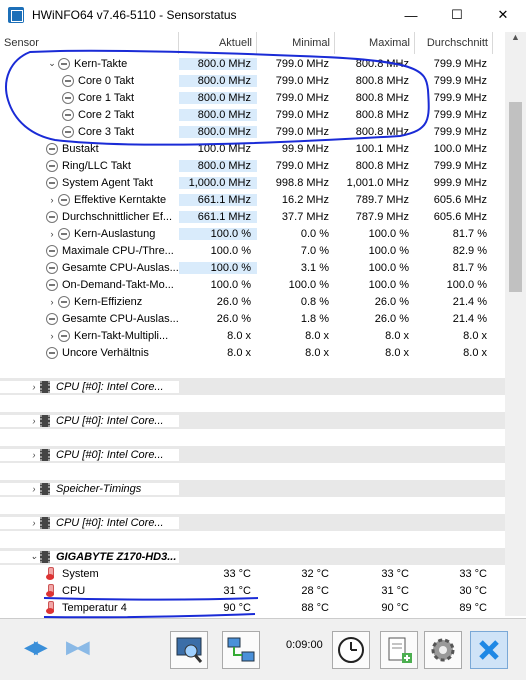  I want to click on title-bar: HWiNFO64 v7.46-5110 - Sensorstatus — ☐ ✕, so click(263, 15).